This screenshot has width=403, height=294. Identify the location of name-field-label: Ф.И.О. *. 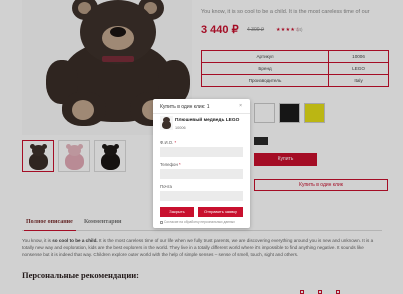
(168, 142).